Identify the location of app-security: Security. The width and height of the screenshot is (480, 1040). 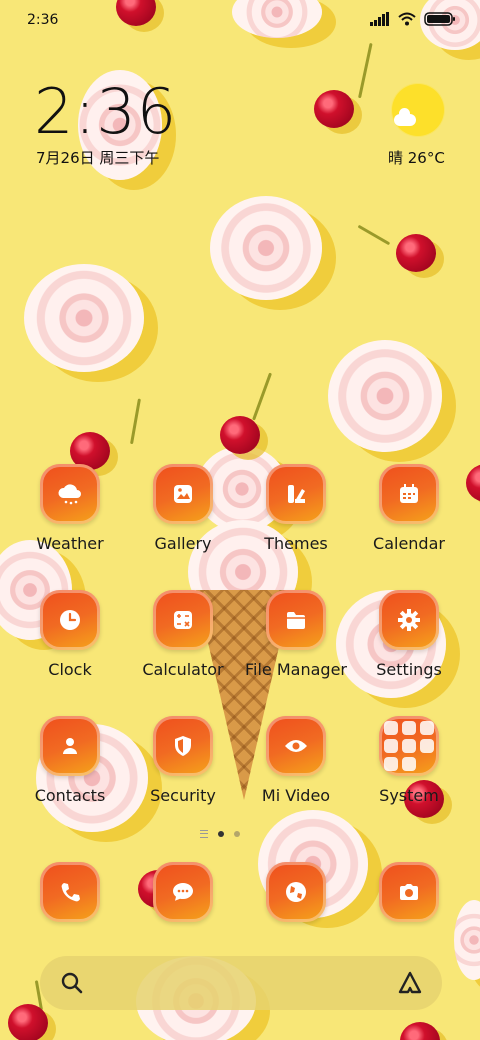
(183, 760).